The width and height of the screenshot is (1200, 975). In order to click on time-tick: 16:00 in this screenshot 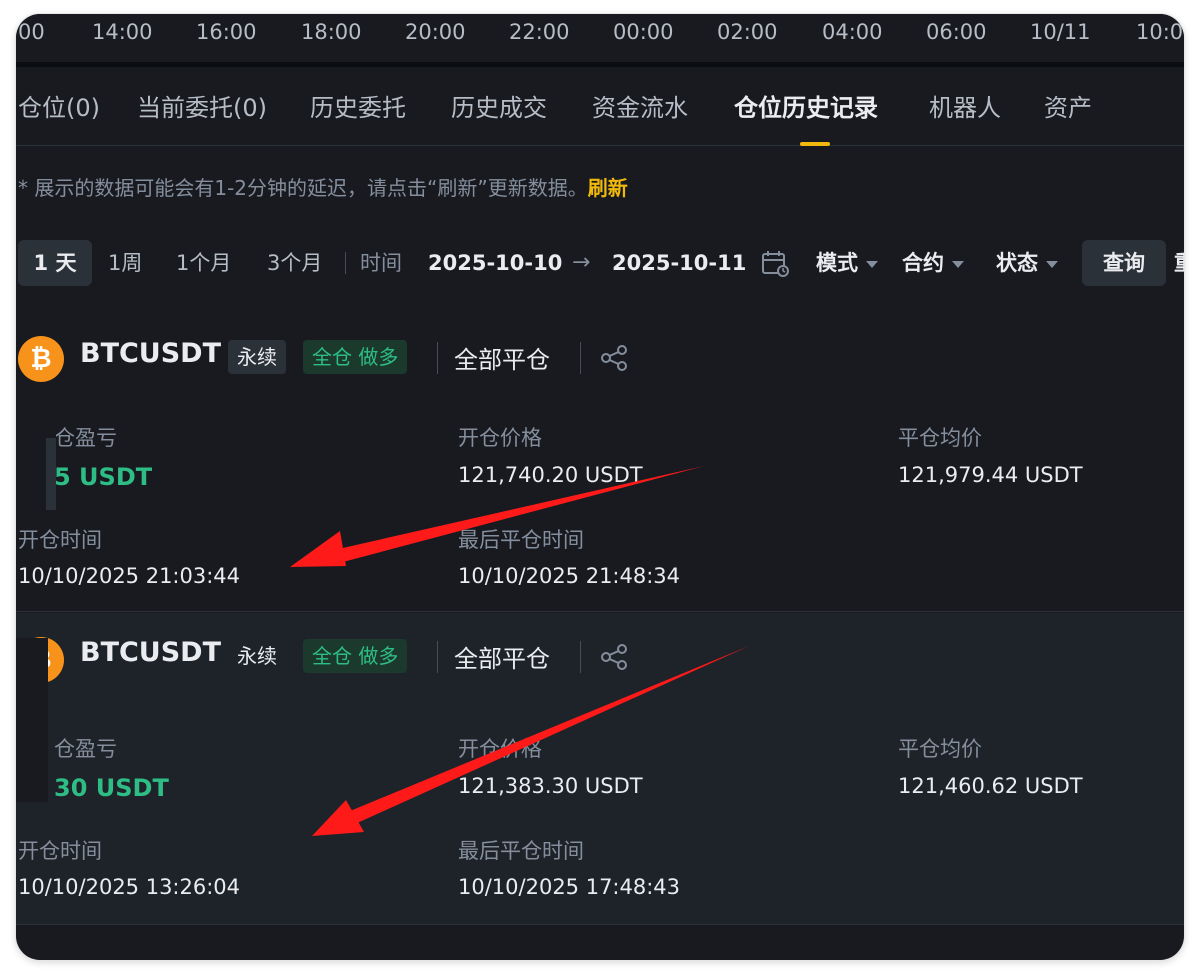, I will do `click(226, 32)`.